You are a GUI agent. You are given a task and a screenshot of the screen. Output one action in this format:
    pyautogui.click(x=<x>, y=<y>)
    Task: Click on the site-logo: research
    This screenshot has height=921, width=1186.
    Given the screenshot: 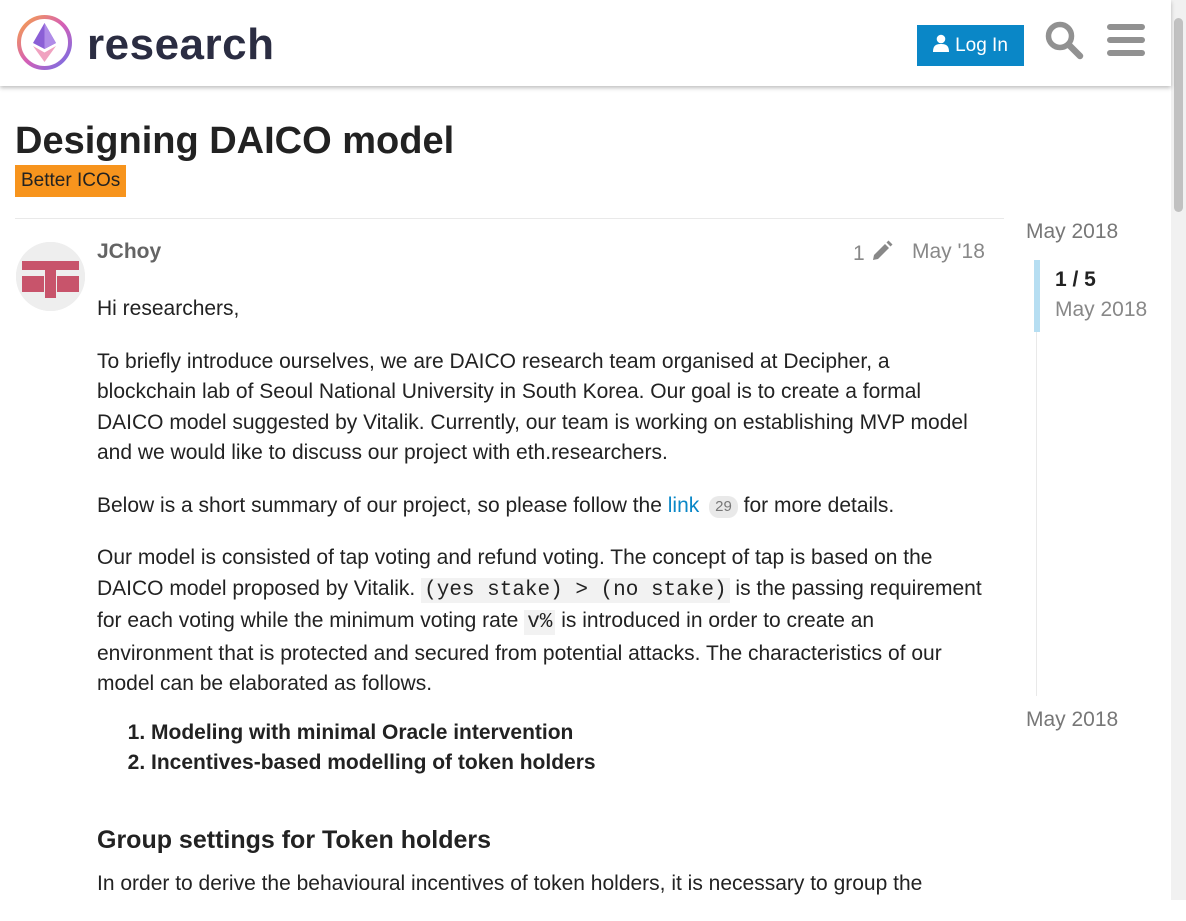 What is the action you would take?
    pyautogui.click(x=145, y=45)
    